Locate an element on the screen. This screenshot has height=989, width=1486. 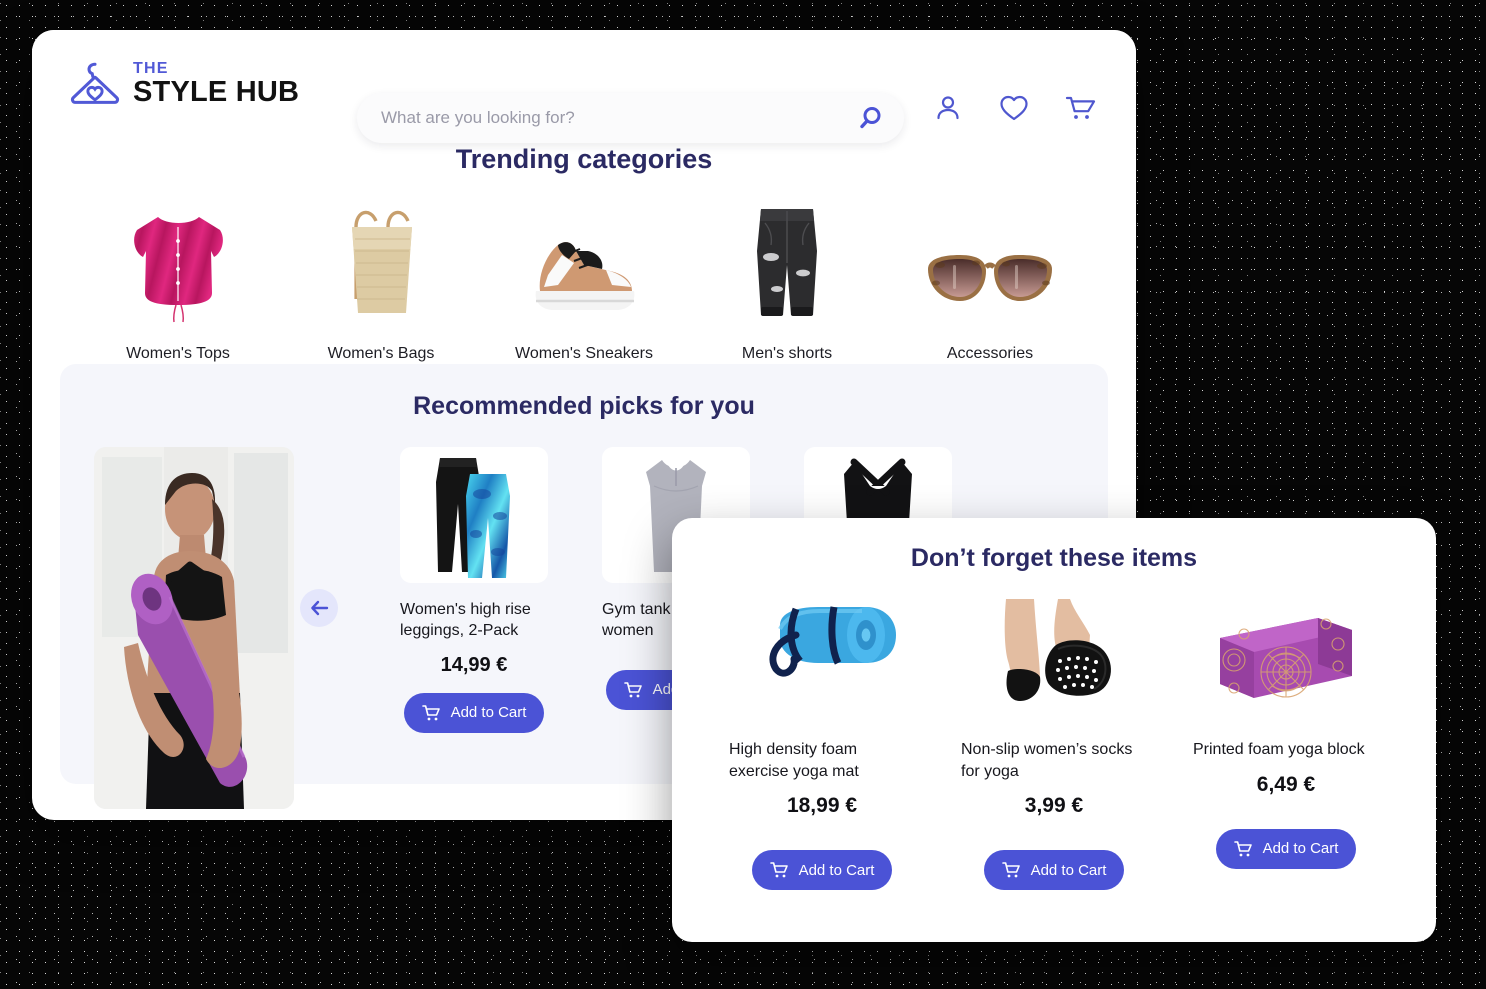
category-womens-tops: Women's Tops is located at coordinates (178, 283).